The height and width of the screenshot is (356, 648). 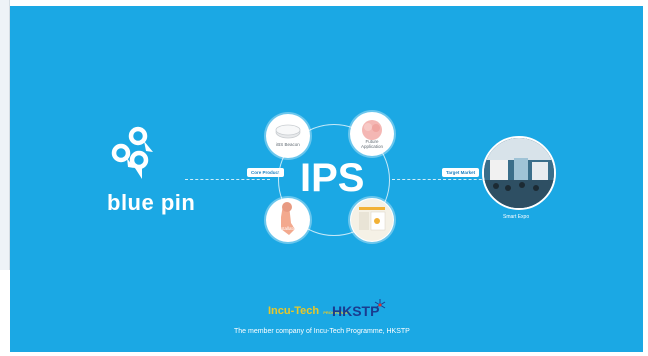 I want to click on incu-tech-text: Incu-Tech, so click(x=294, y=311).